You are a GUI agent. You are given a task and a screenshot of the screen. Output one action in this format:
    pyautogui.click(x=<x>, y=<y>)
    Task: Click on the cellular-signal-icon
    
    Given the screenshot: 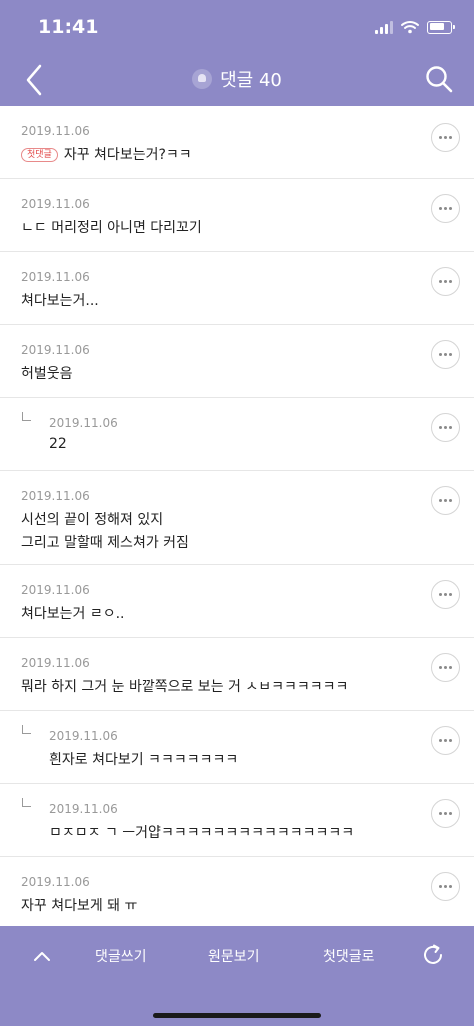 What is the action you would take?
    pyautogui.click(x=384, y=27)
    